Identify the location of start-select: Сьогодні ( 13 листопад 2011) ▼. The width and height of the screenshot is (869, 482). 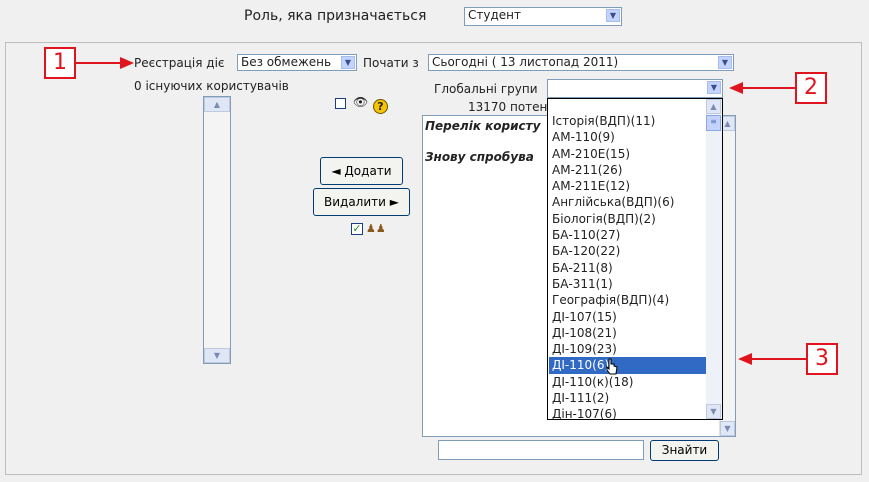
(581, 62).